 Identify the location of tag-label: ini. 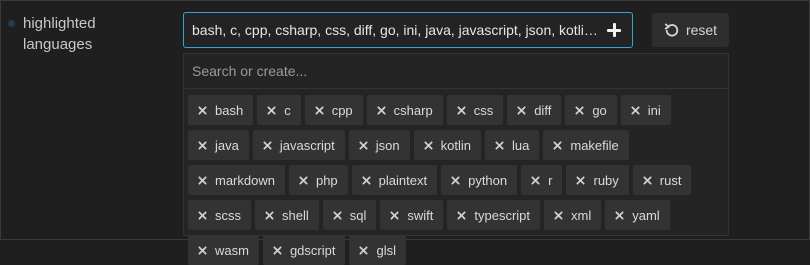
(654, 110).